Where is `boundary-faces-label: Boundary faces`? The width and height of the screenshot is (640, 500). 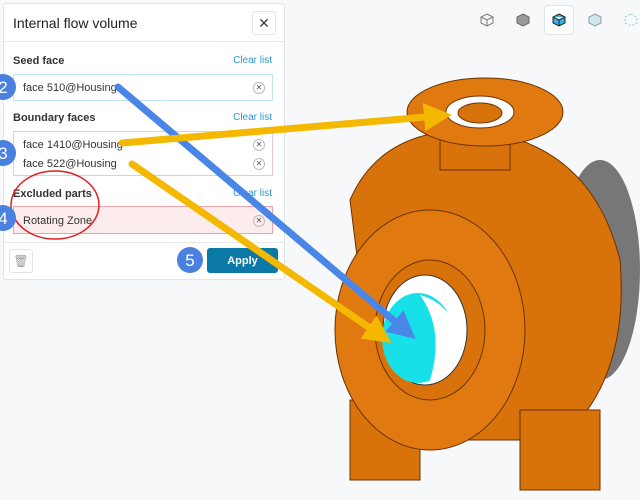 boundary-faces-label: Boundary faces is located at coordinates (54, 118).